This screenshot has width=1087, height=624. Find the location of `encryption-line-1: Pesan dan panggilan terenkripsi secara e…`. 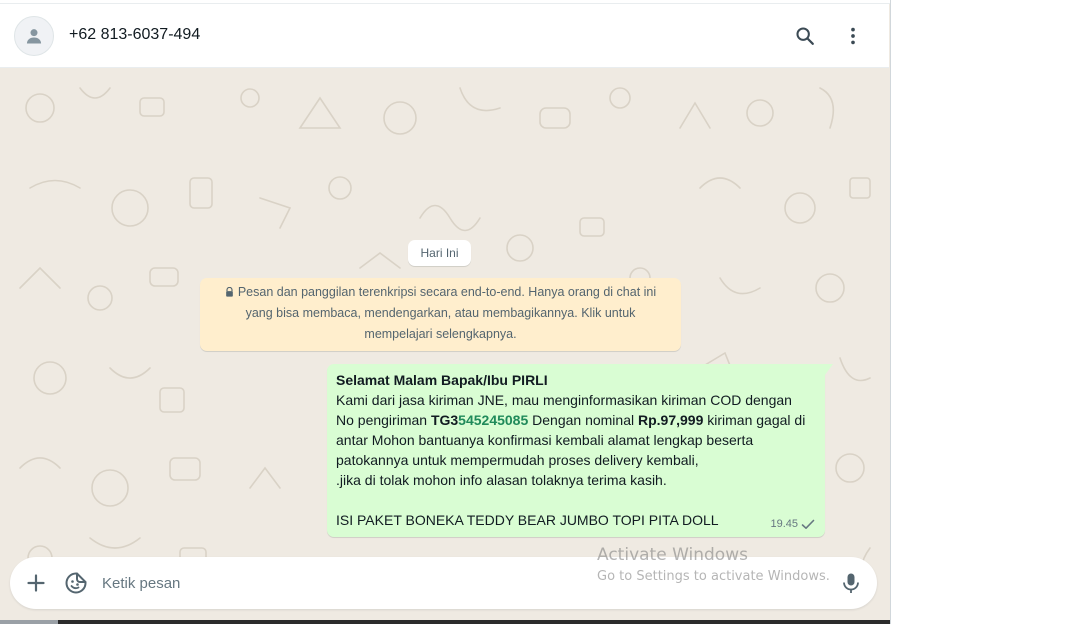

encryption-line-1: Pesan dan panggilan terenkripsi secara e… is located at coordinates (447, 292).